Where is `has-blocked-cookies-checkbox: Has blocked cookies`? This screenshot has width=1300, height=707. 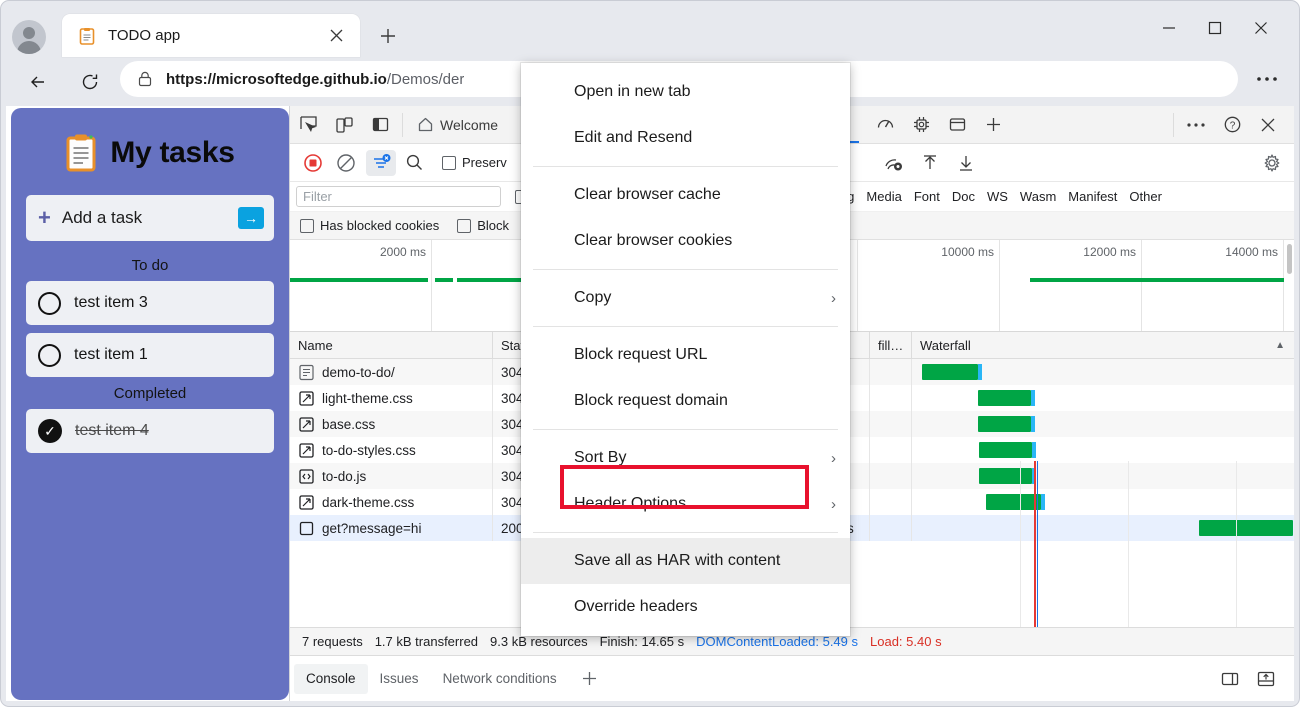 has-blocked-cookies-checkbox: Has blocked cookies is located at coordinates (369, 225).